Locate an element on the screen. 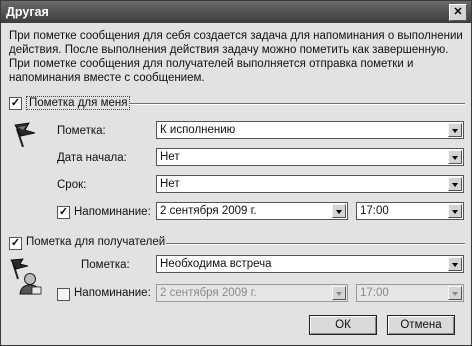 The height and width of the screenshot is (346, 472). start-date-dropdown: Нет is located at coordinates (310, 157).